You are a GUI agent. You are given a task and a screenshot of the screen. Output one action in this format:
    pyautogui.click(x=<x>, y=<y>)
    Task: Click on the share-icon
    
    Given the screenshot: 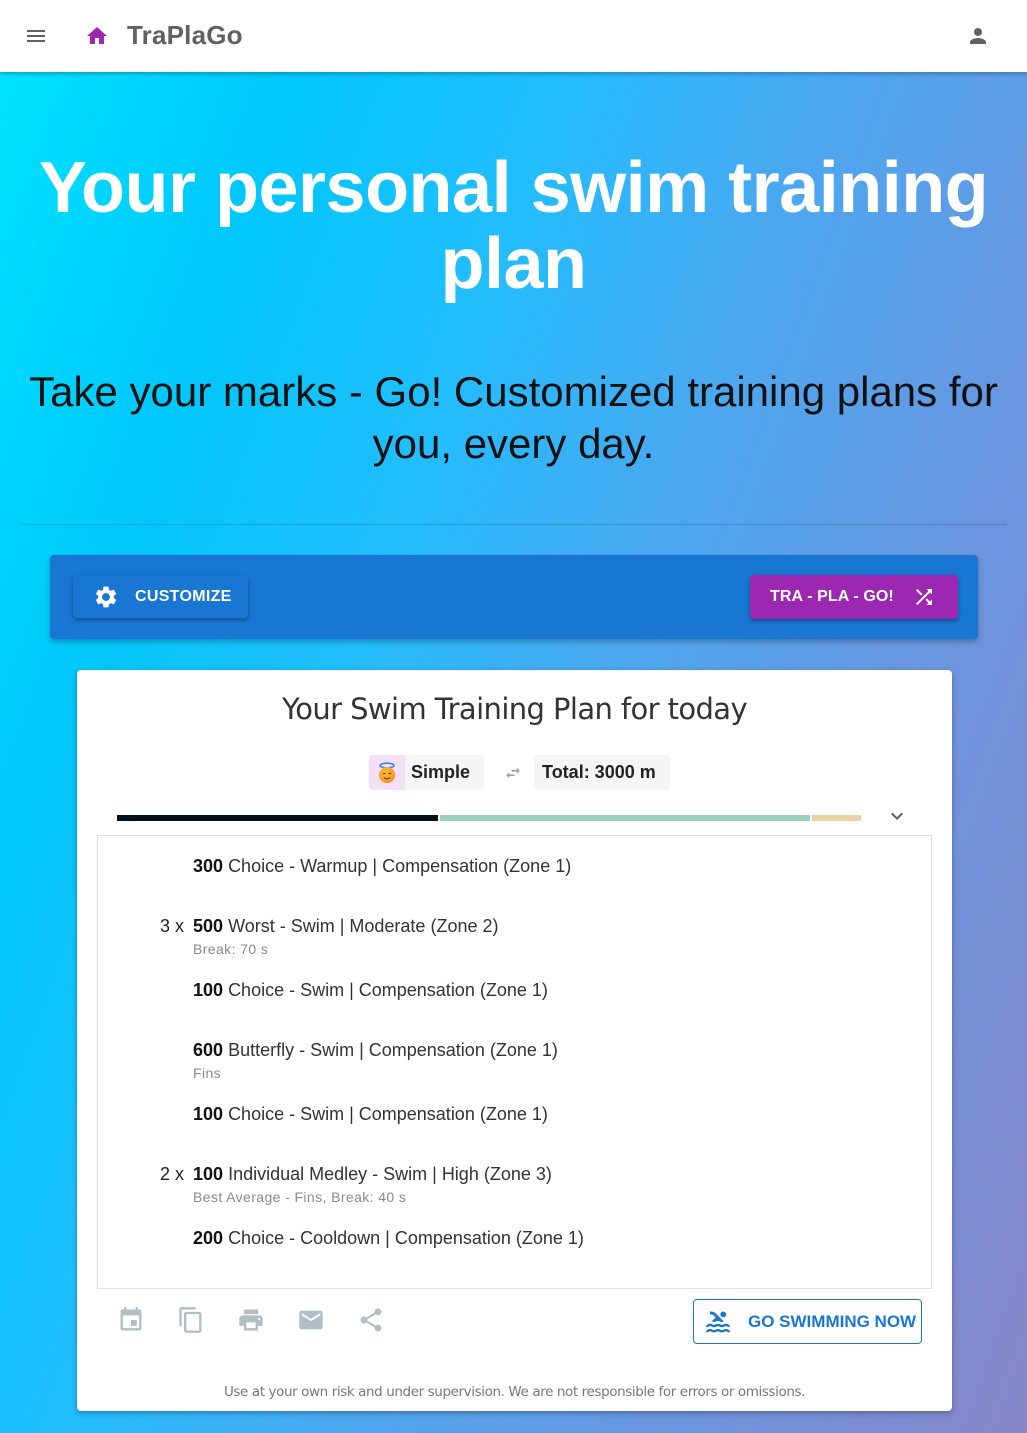 What is the action you would take?
    pyautogui.click(x=371, y=1320)
    